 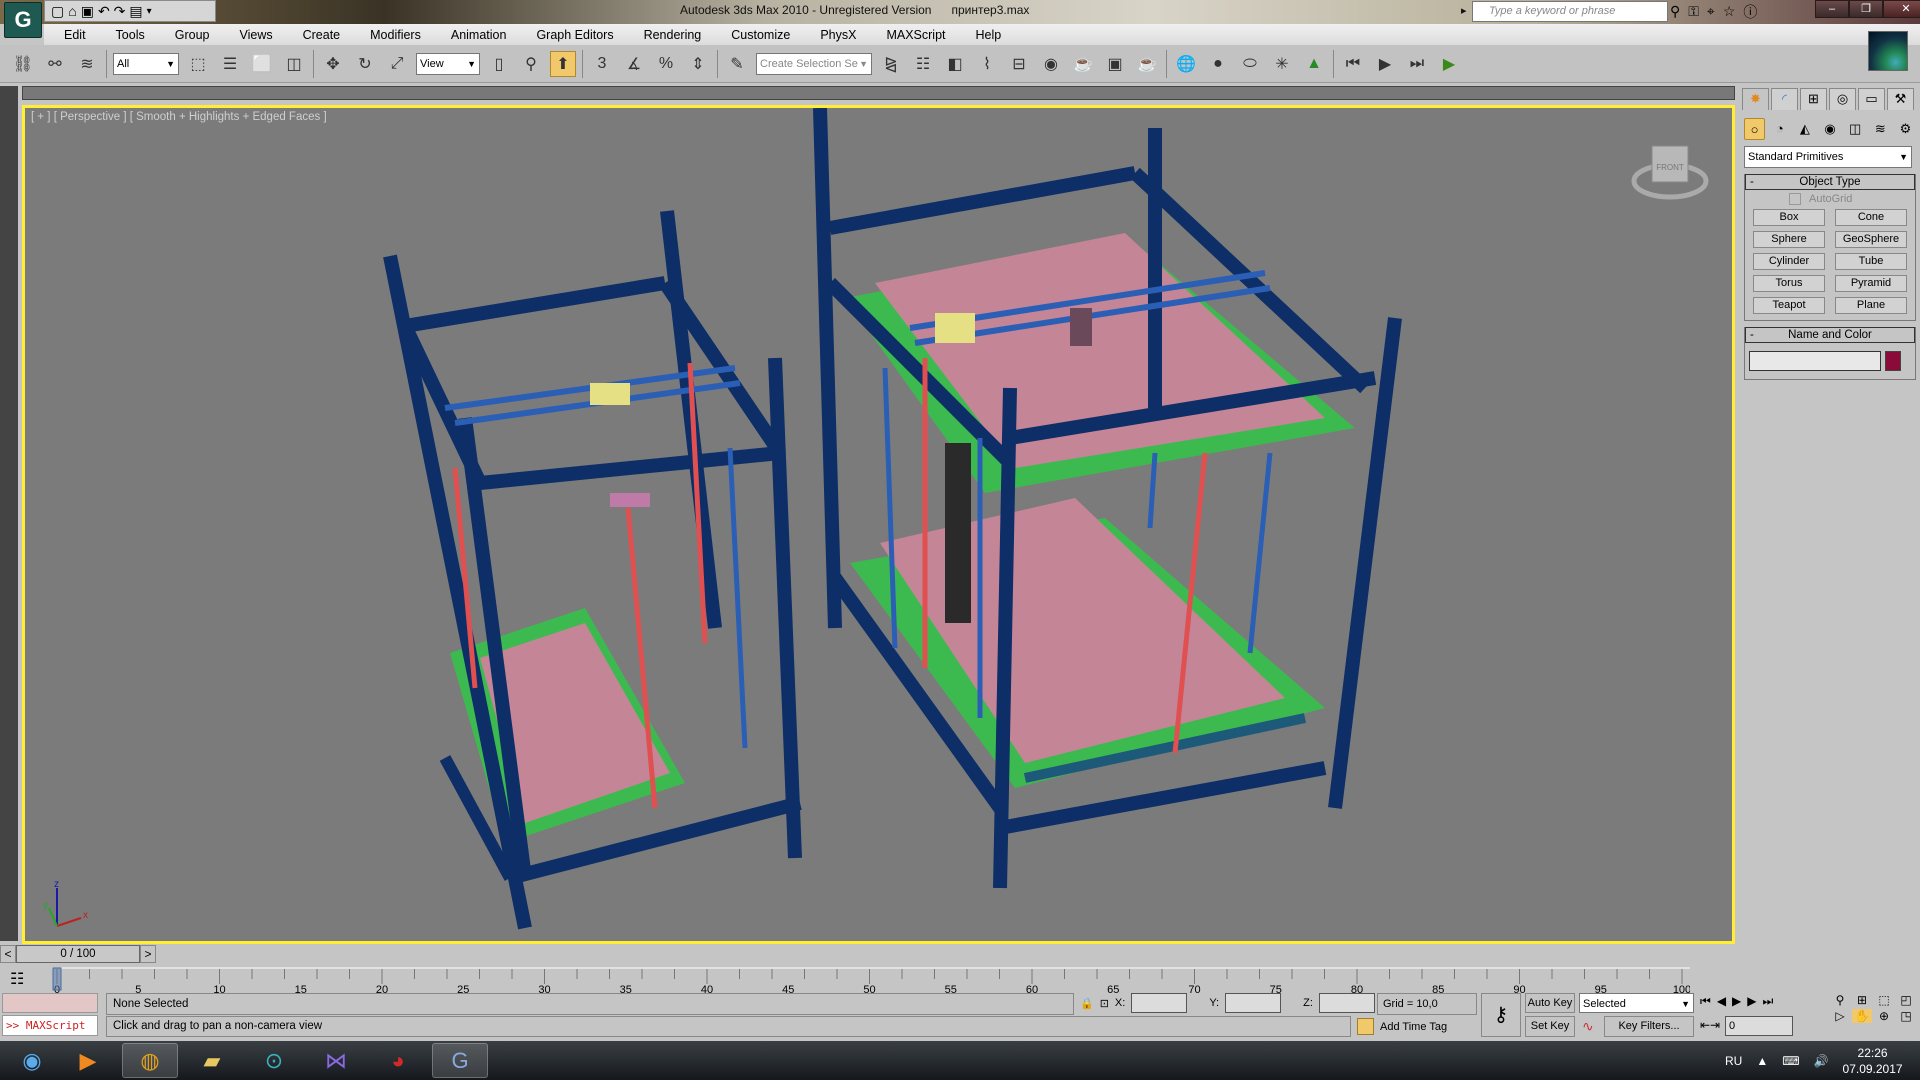 I want to click on sphere-primitive-icon: ●, so click(x=1218, y=64).